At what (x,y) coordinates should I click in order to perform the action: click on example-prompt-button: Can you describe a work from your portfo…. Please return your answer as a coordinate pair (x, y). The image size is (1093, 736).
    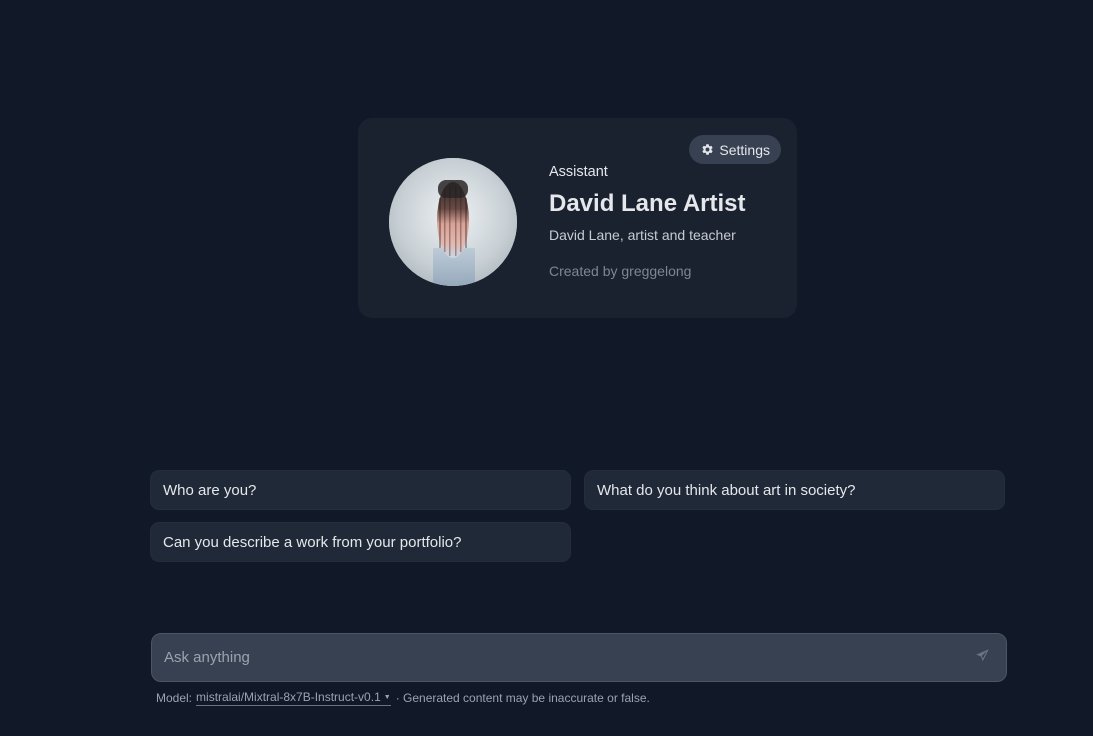
    Looking at the image, I should click on (360, 542).